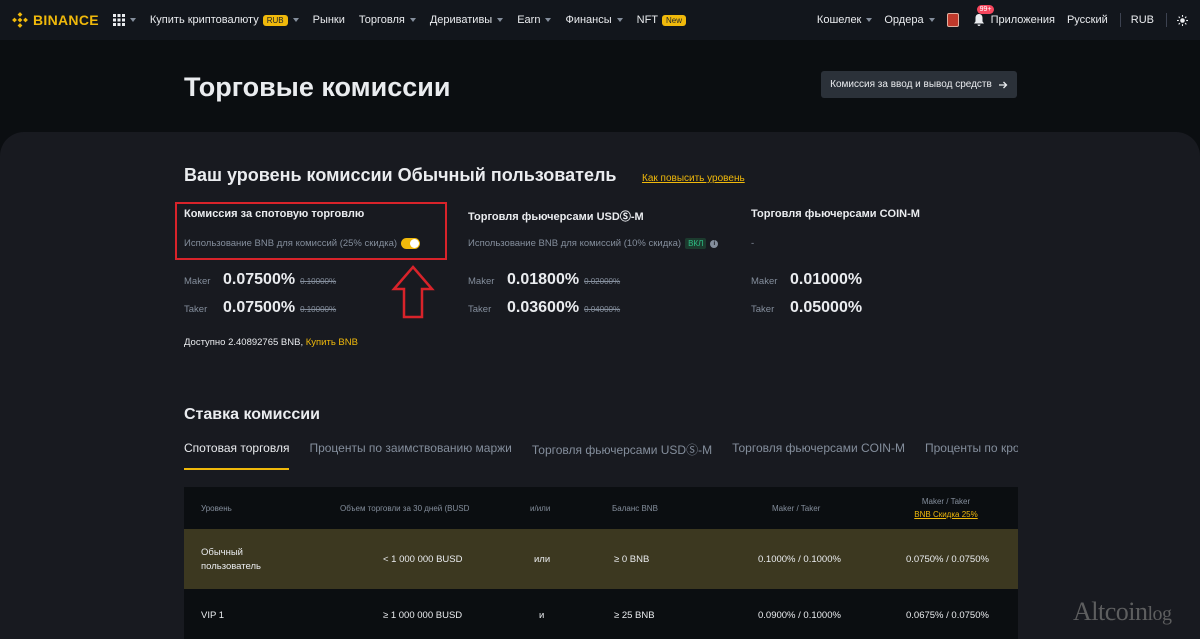  What do you see at coordinates (622, 455) in the screenshot?
I see `tab-usdm-futures: Торговля фьючерсами USDⓈ-M` at bounding box center [622, 455].